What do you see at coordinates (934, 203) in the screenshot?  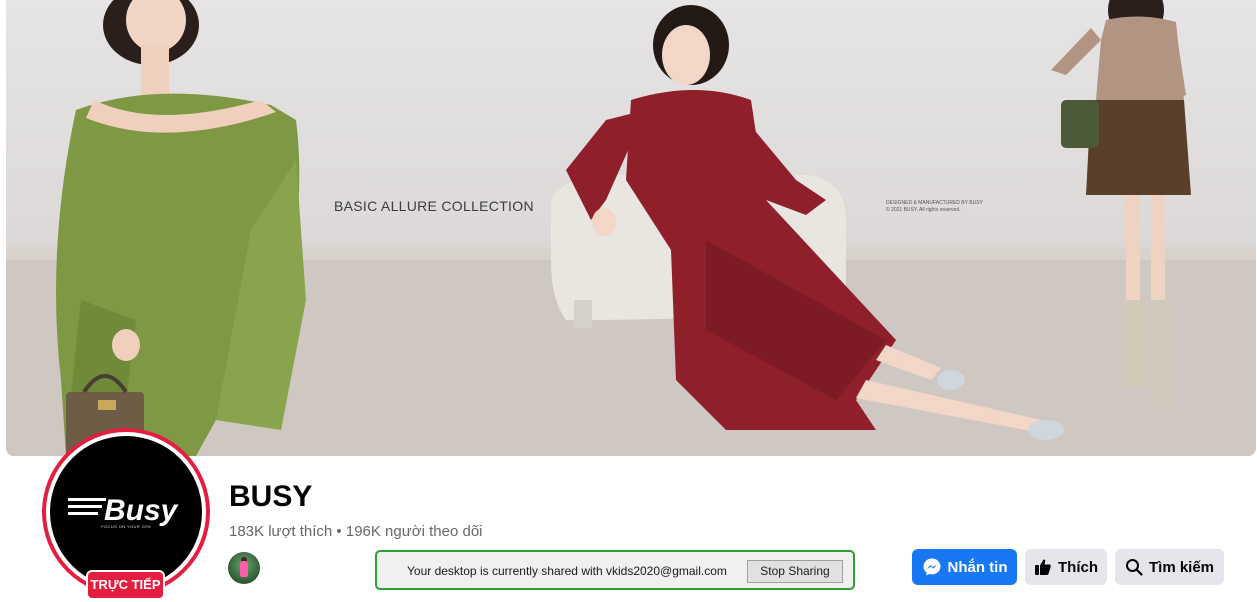 I see `cover-credit-line: DESIGNED & MANUFACTURED BY BUSY` at bounding box center [934, 203].